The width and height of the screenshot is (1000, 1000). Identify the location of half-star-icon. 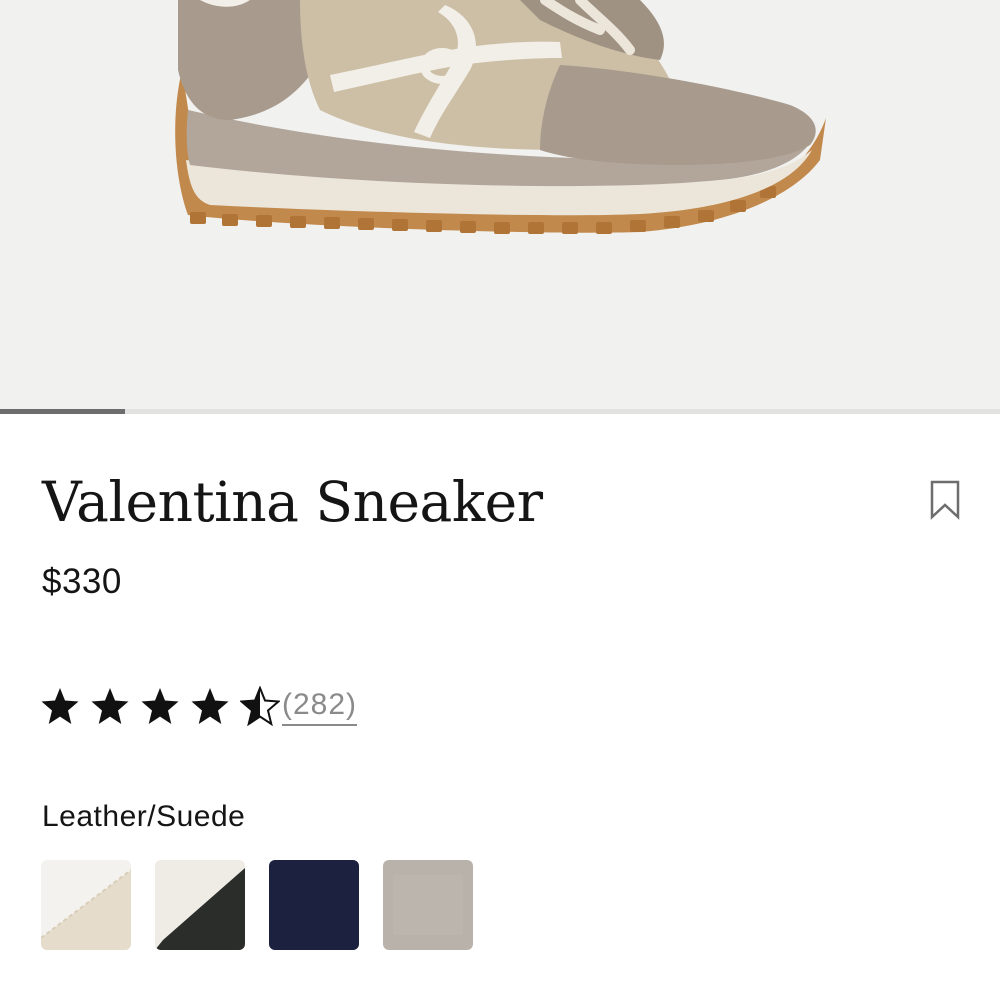
(260, 706).